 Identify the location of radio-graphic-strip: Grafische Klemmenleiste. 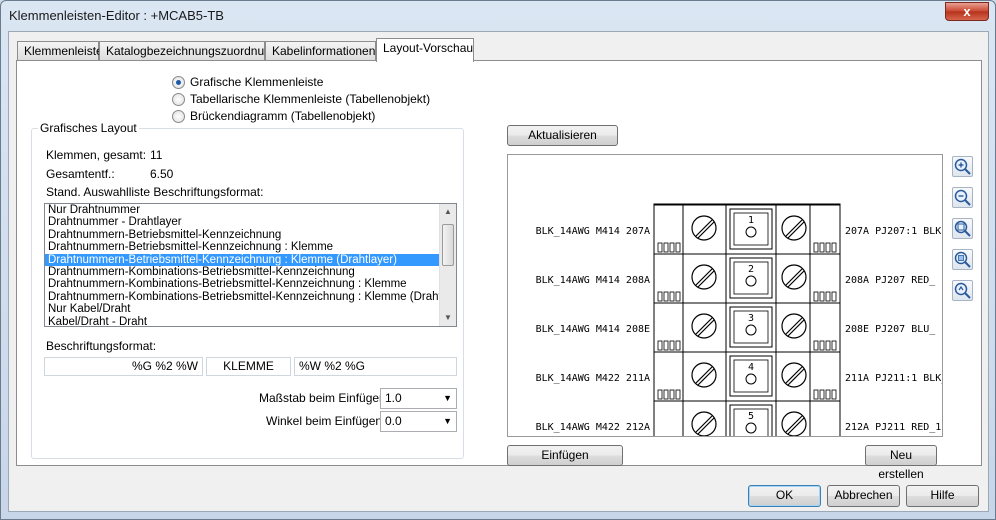
(247, 82).